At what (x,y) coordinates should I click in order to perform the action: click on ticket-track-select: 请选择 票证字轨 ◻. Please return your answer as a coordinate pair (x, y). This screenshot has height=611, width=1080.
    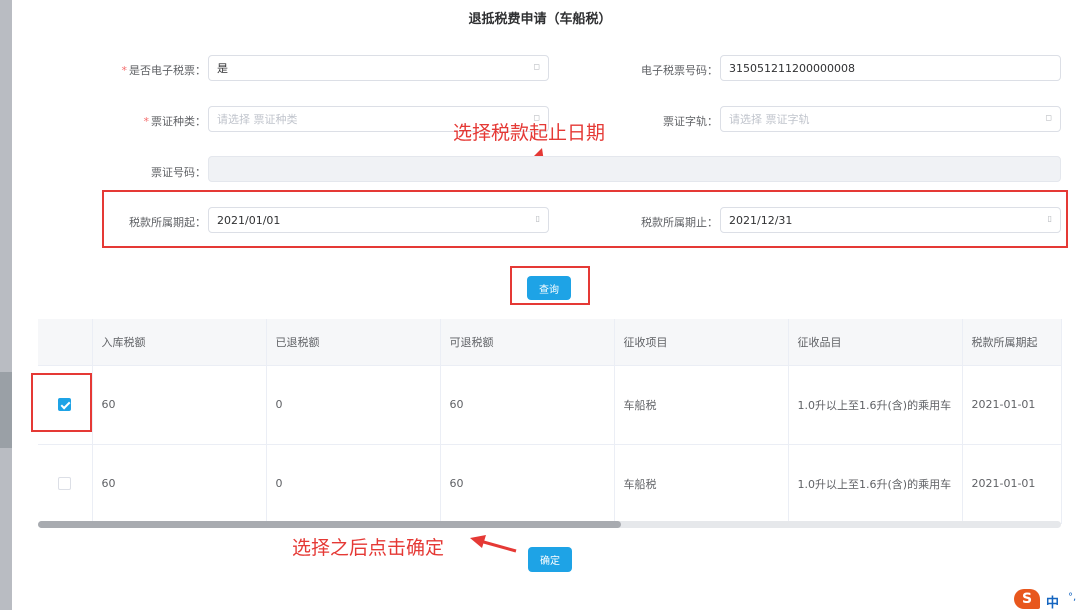
    Looking at the image, I should click on (890, 119).